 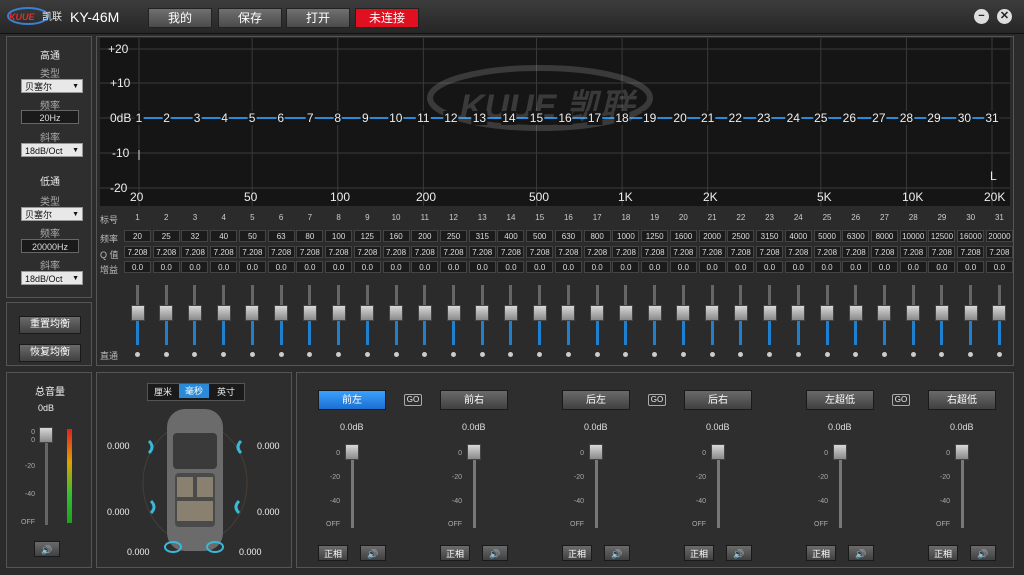 I want to click on band-freq-input: 16000, so click(x=971, y=236).